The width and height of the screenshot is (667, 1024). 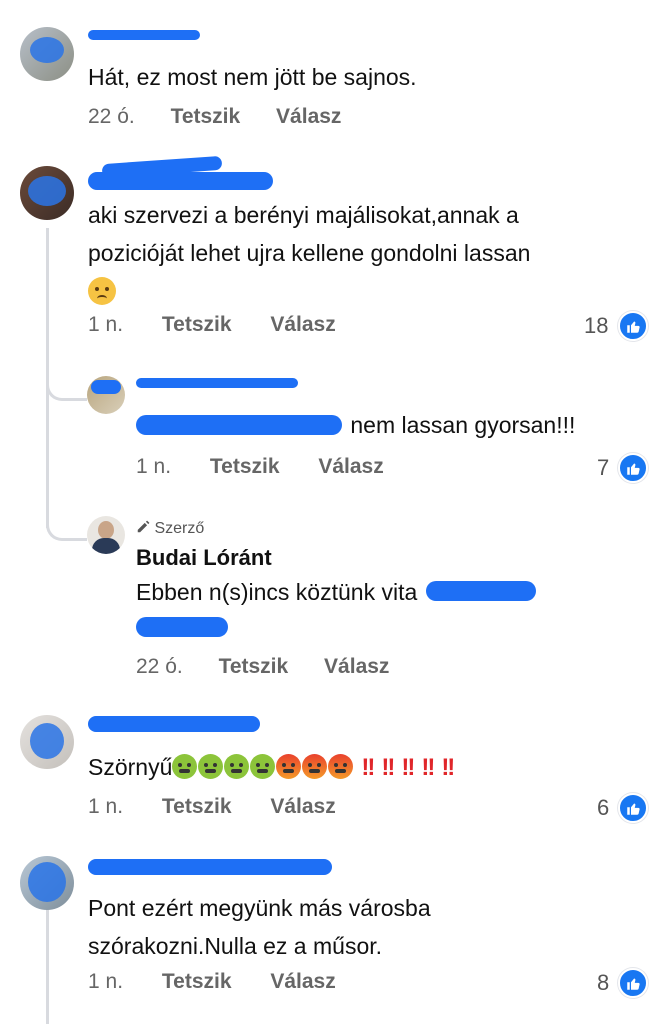 I want to click on comment-text: Szörnyű!!!!!!!!!!, so click(x=274, y=767).